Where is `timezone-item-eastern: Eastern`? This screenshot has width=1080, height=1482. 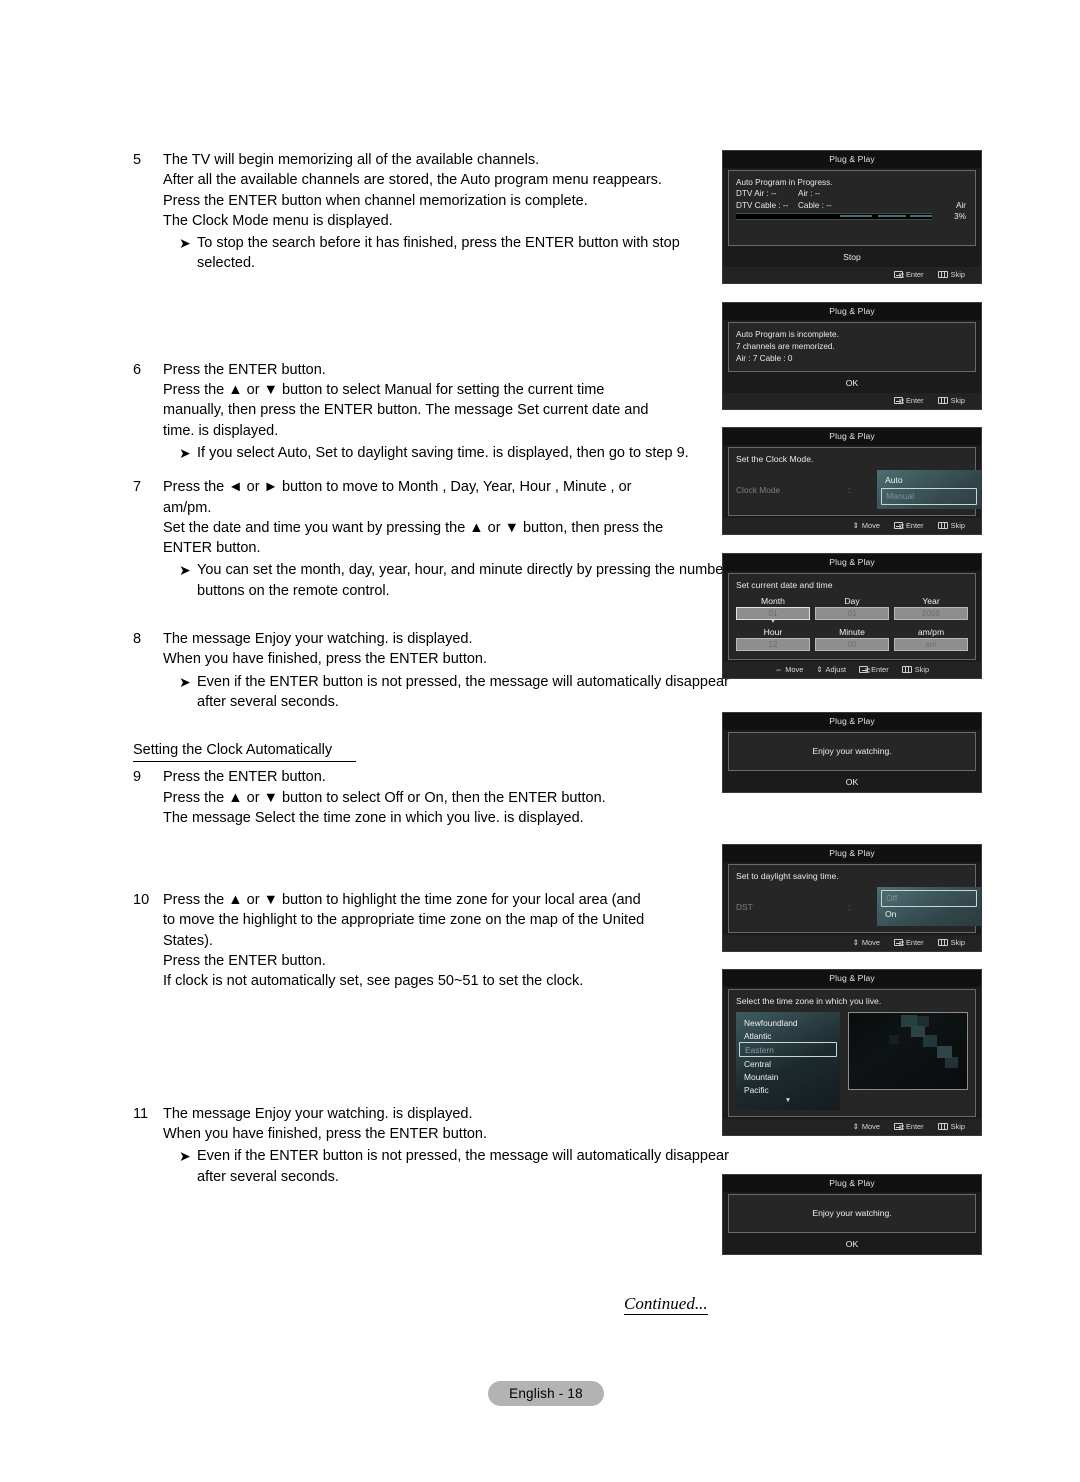
timezone-item-eastern: Eastern is located at coordinates (788, 1049).